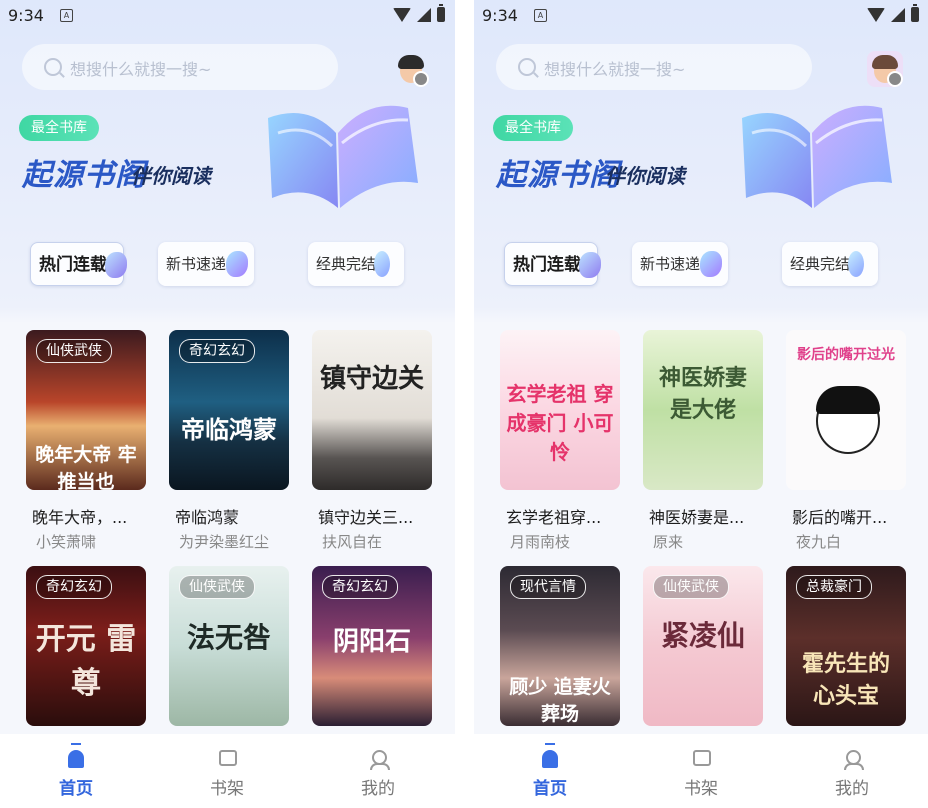 The height and width of the screenshot is (808, 928). I want to click on book-author: 原来, so click(668, 542).